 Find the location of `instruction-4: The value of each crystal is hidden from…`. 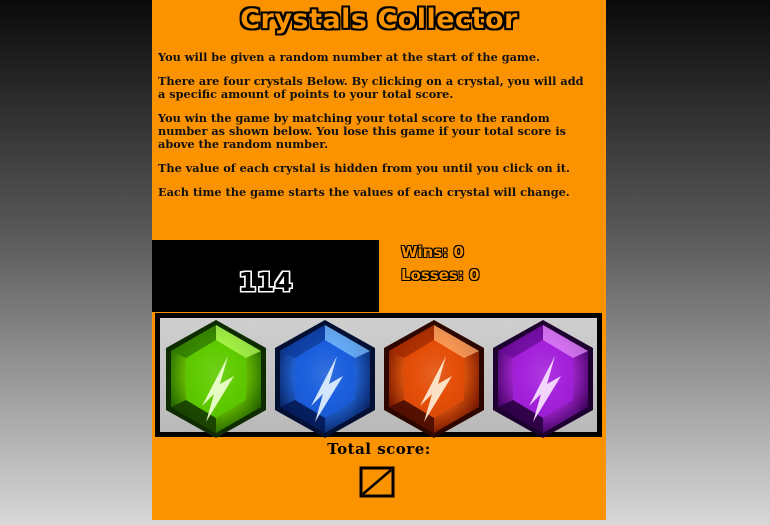

instruction-4: The value of each crystal is hidden from… is located at coordinates (364, 168).